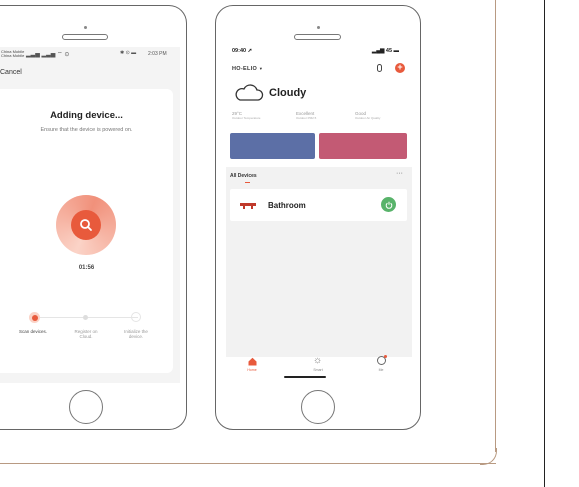 This screenshot has width=579, height=487. Describe the element at coordinates (250, 51) in the screenshot. I see `location-arrow-icon: ➚` at that location.